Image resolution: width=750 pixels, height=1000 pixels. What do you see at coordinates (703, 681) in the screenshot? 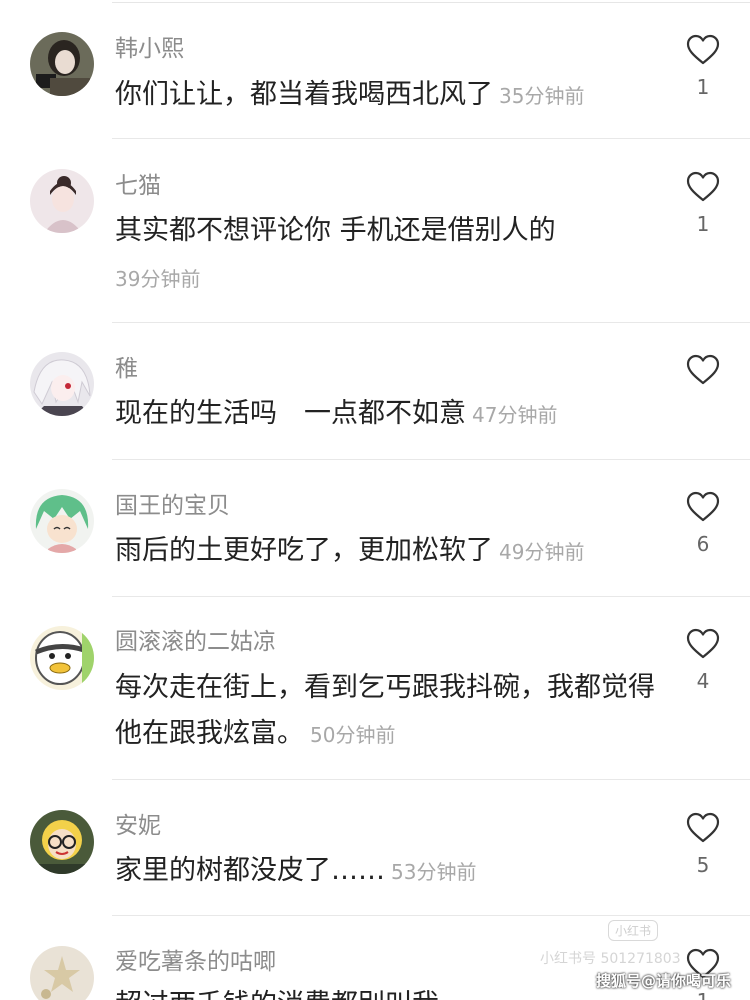
I see `like-count: 4` at bounding box center [703, 681].